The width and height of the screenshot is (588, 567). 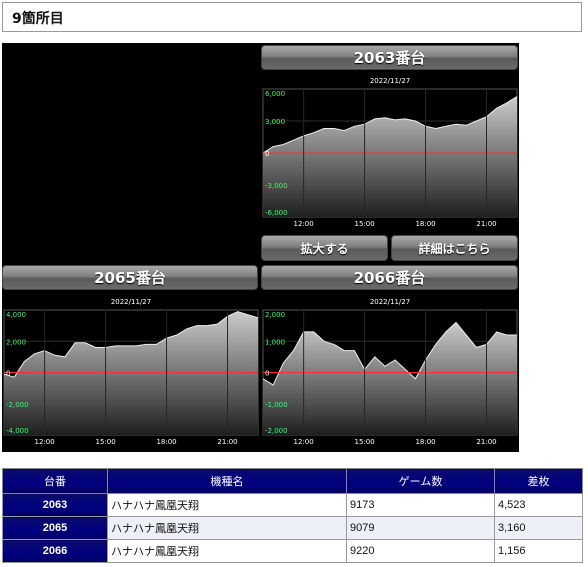 I want to click on table-row: 2065 ハナハナ鳳凰天翔 9079 3,160, so click(x=292, y=528).